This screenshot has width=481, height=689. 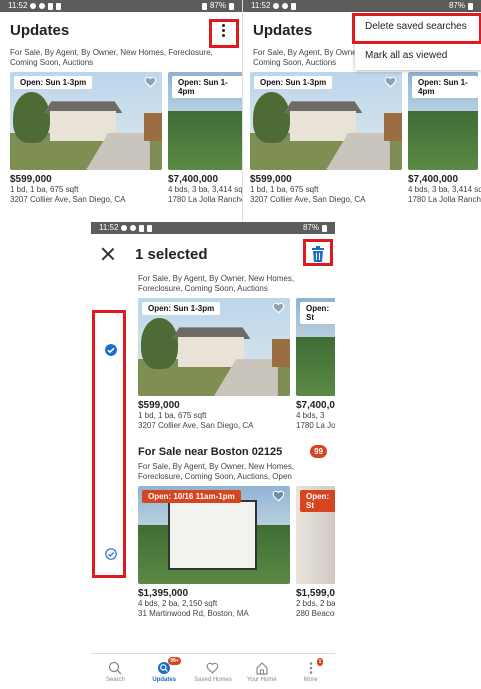 I want to click on listing-address: 280 Beacon, so click(x=315, y=613).